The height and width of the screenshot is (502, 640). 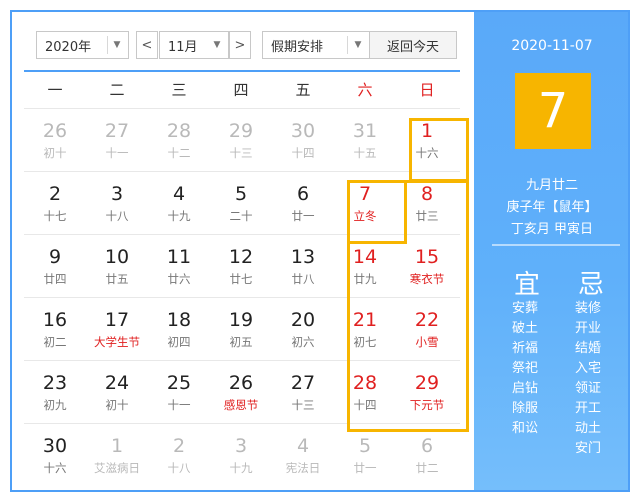 I want to click on day-cell: 10 廿五, so click(x=117, y=266).